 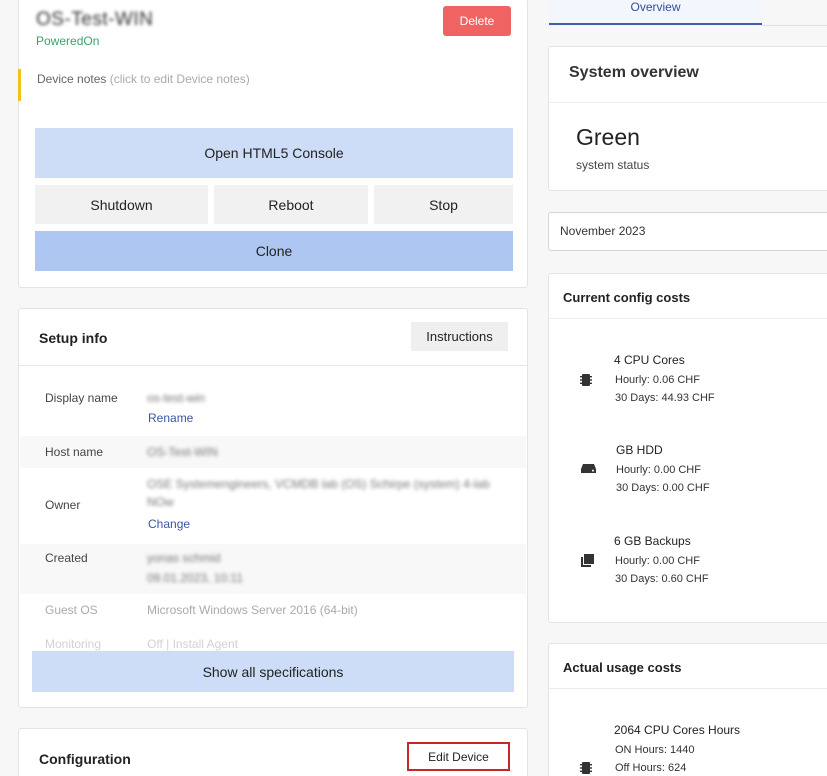 What do you see at coordinates (687, 118) in the screenshot?
I see `system-overview-card: System overview Green system status` at bounding box center [687, 118].